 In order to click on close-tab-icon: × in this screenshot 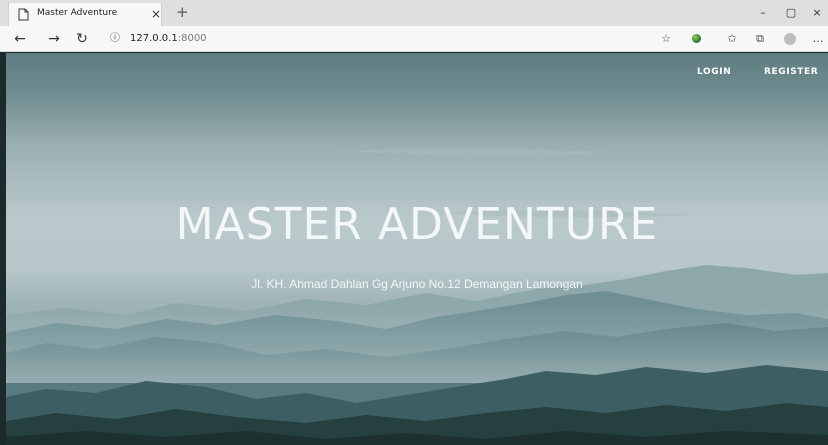, I will do `click(156, 14)`.